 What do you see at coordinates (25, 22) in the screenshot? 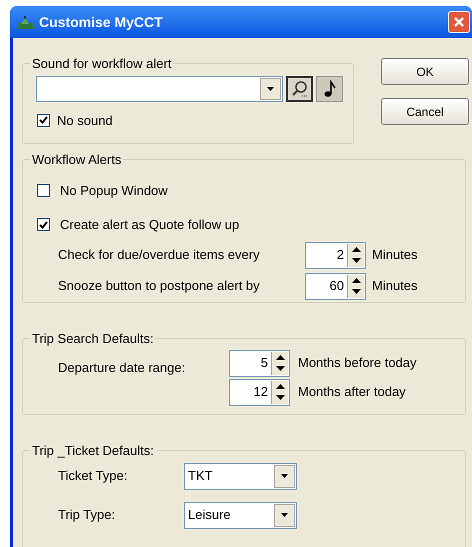
I see `app-icon` at bounding box center [25, 22].